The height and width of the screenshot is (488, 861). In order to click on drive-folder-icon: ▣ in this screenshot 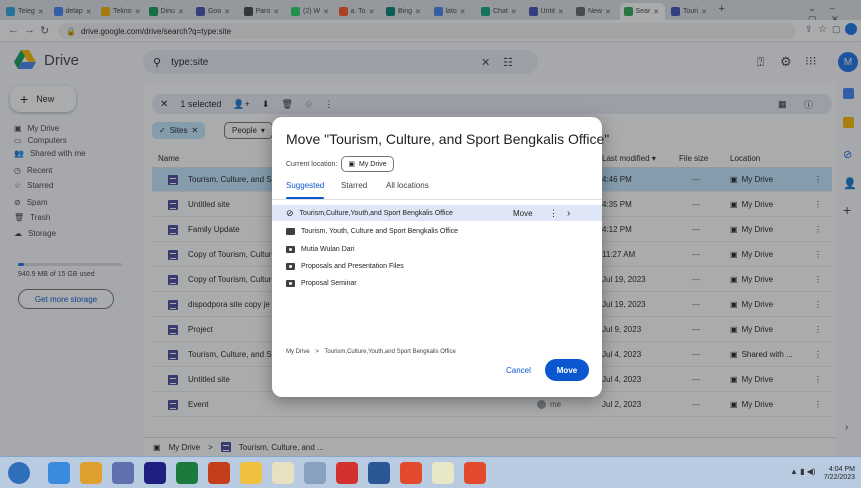, I will do `click(351, 164)`.